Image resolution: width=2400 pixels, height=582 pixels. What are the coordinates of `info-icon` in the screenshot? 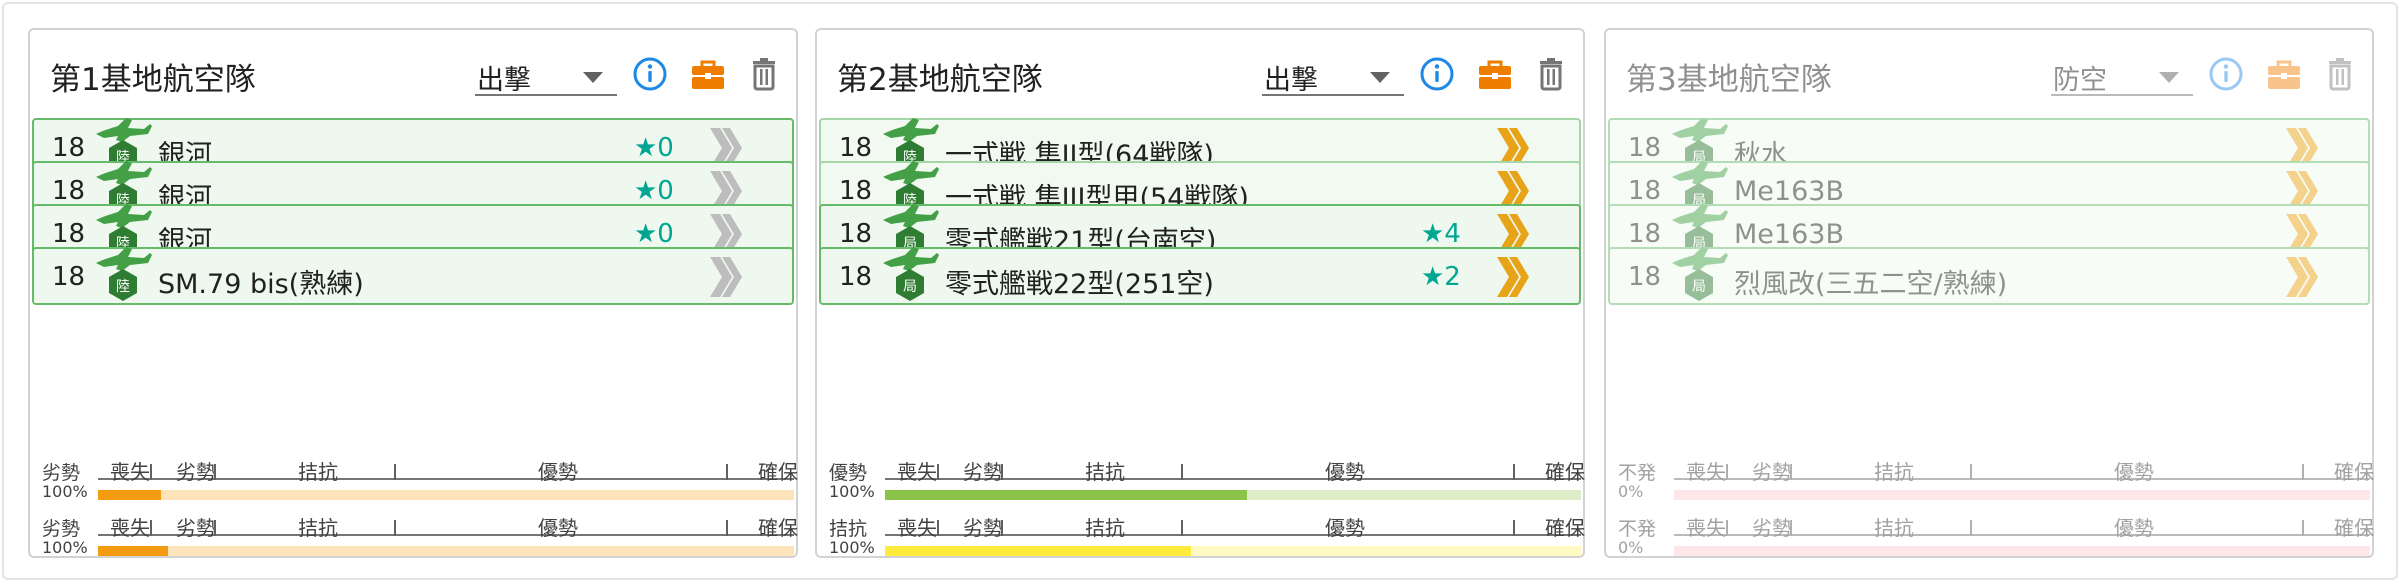 It's located at (2226, 74).